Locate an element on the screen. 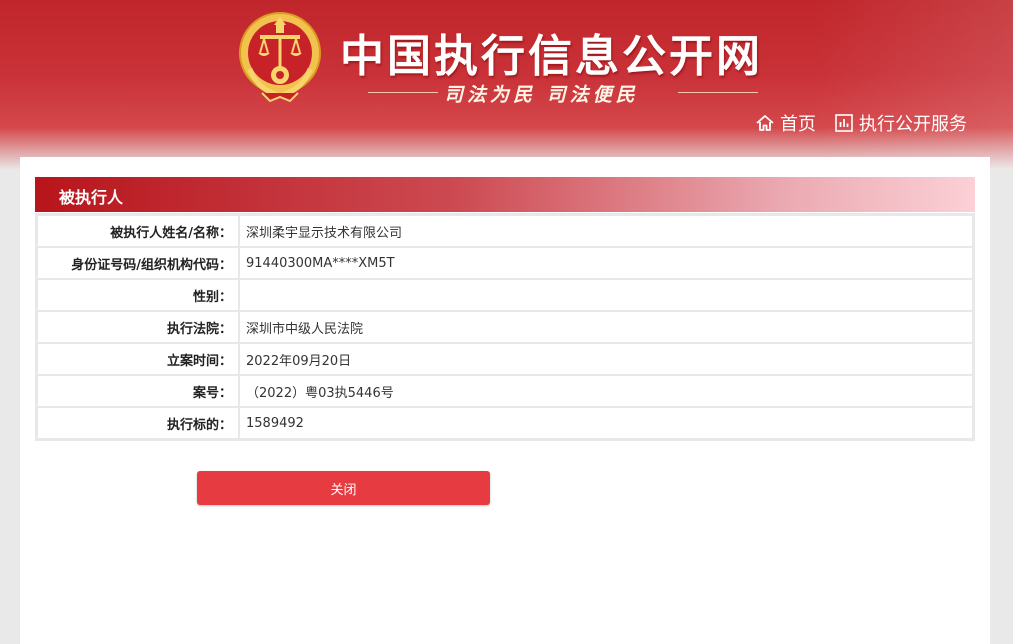 This screenshot has width=1013, height=644. field-label: 被执行人姓名/名称： is located at coordinates (137, 230).